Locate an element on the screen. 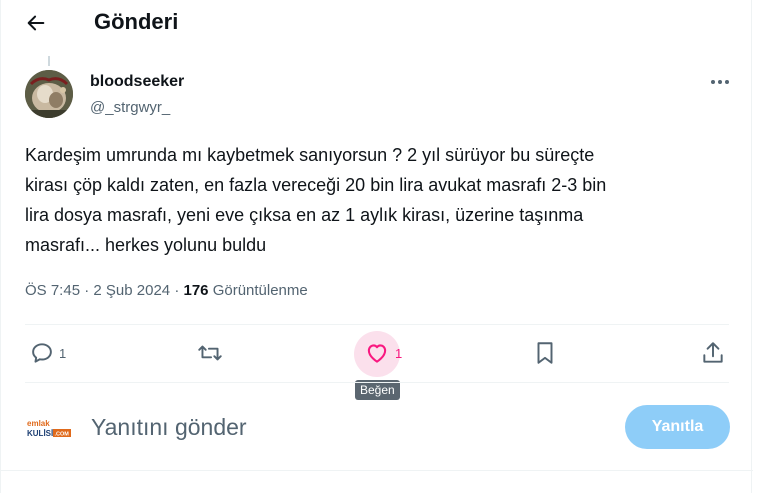 The image size is (768, 493). avatar is located at coordinates (49, 94).